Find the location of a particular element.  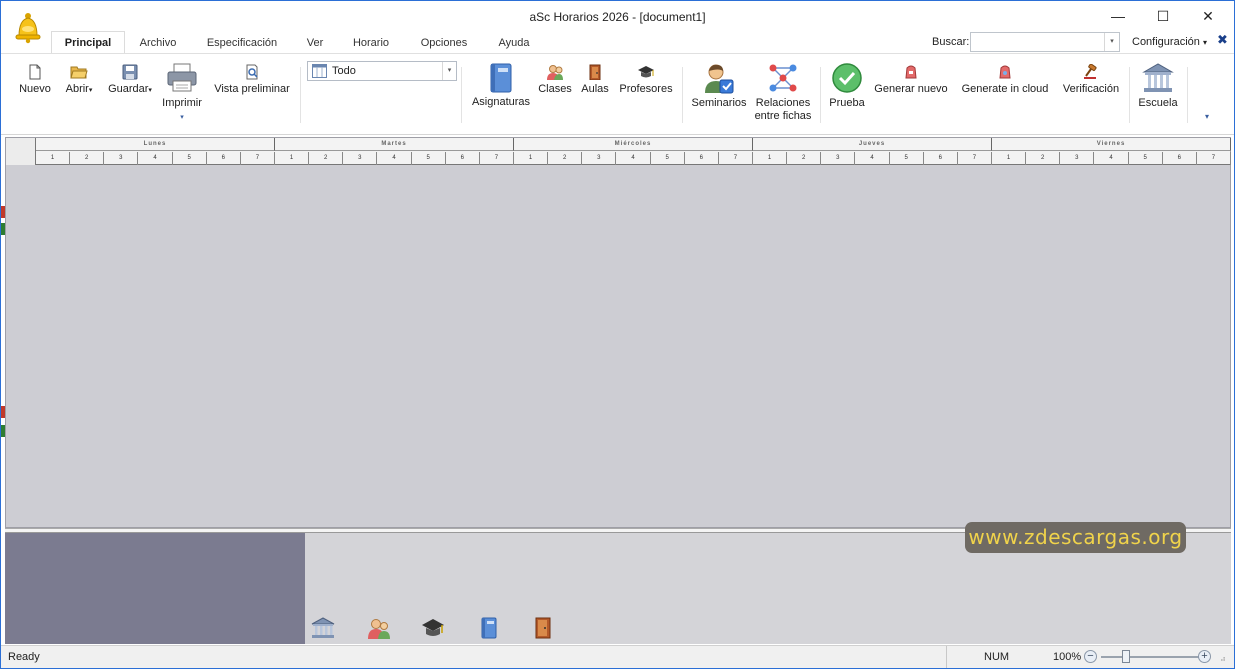

clases-label: Clases is located at coordinates (555, 89).